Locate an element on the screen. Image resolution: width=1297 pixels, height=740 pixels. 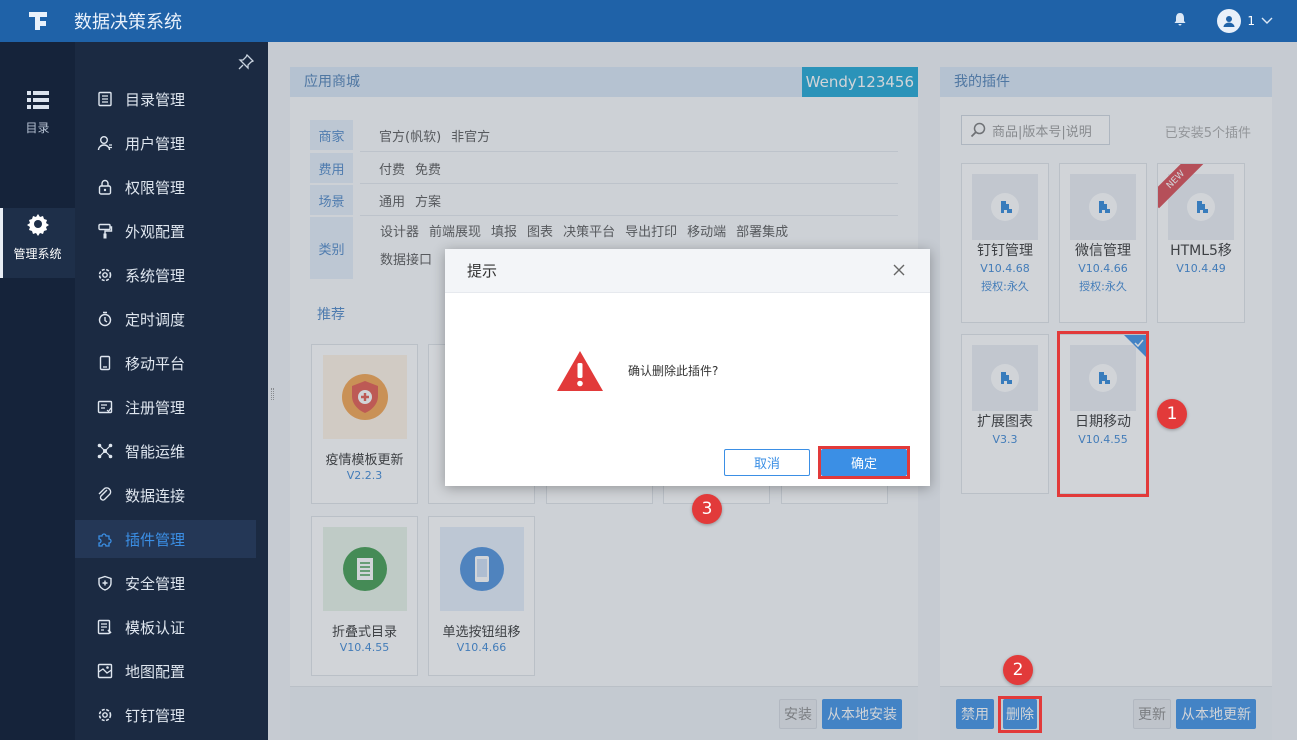
puzzle-icon is located at coordinates (105, 539).